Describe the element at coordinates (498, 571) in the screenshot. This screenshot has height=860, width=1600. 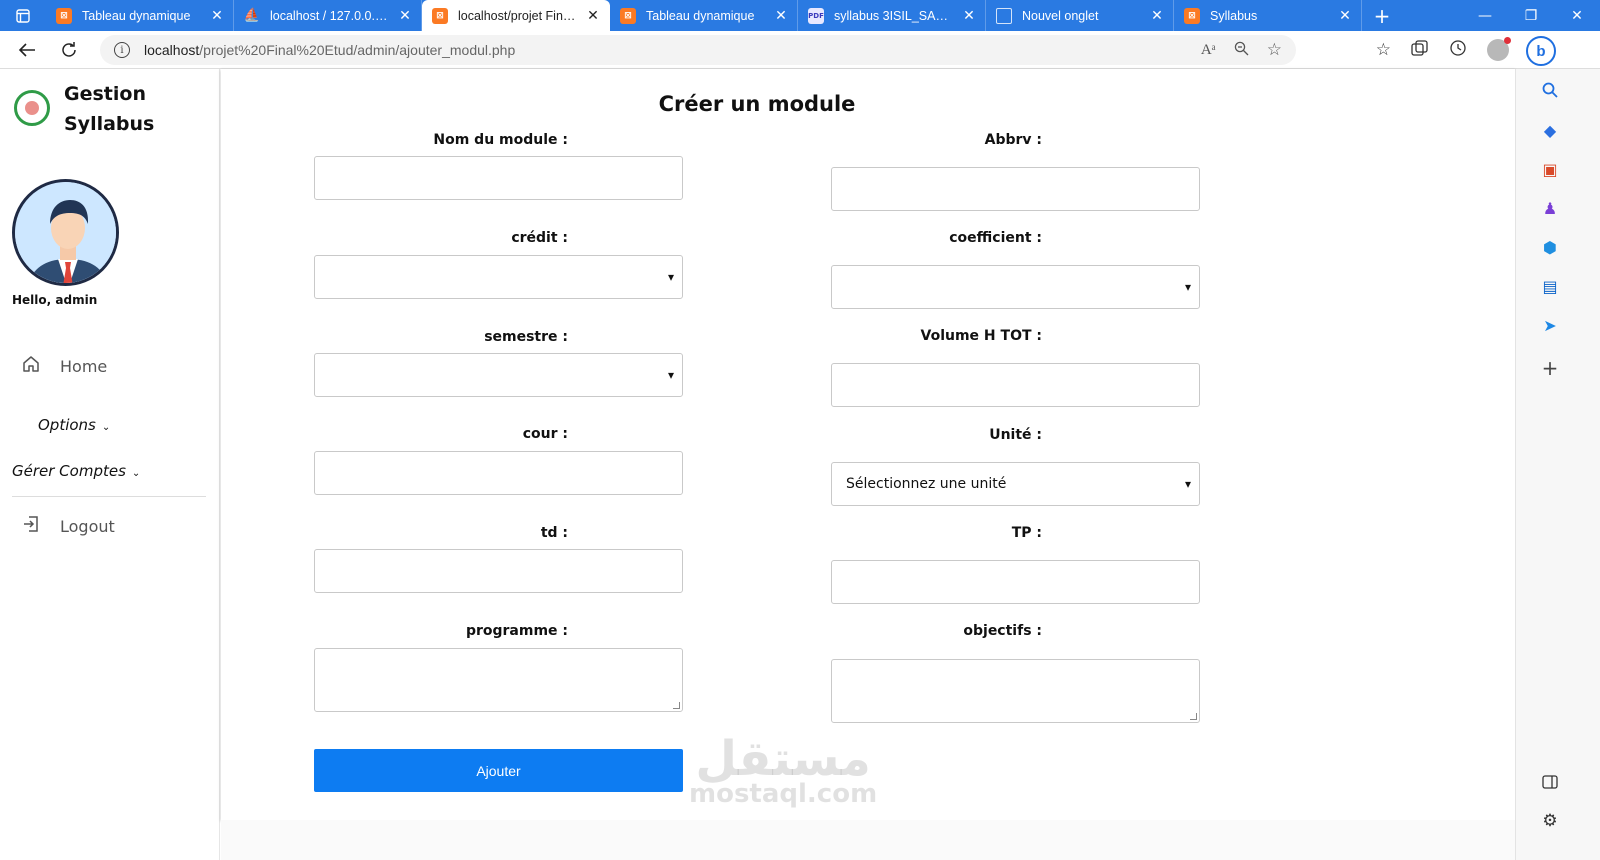
I see `td-input` at that location.